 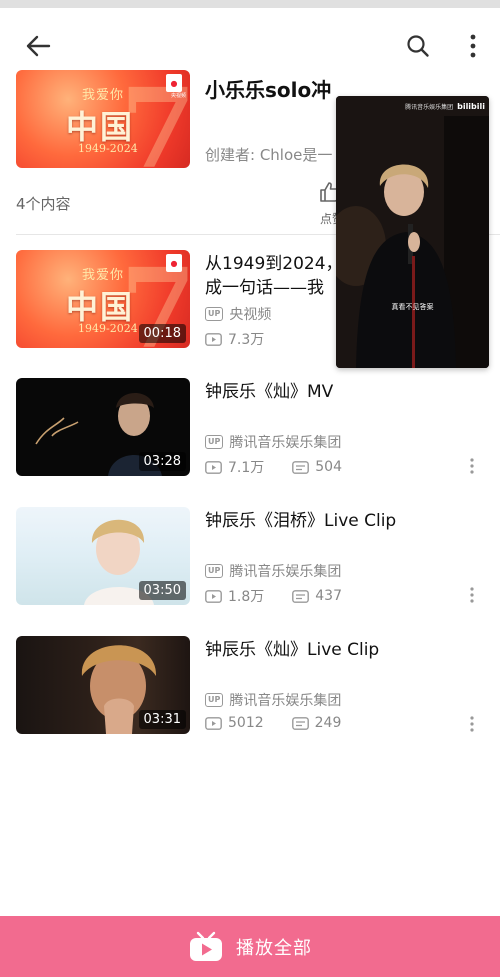 I want to click on pip-brand: 腾讯音乐娱乐集团, so click(x=429, y=107).